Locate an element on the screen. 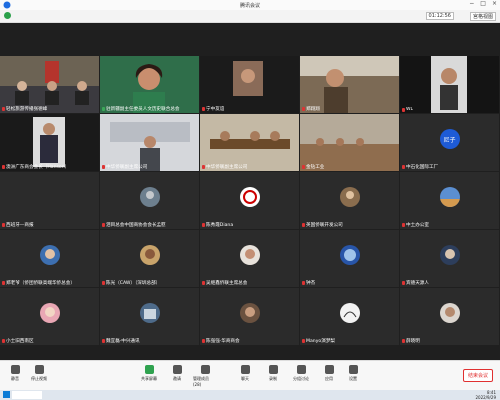 The height and width of the screenshot is (400, 500). participant-name: 泪目总会中国商协会会长孟慰 is located at coordinates (134, 225).